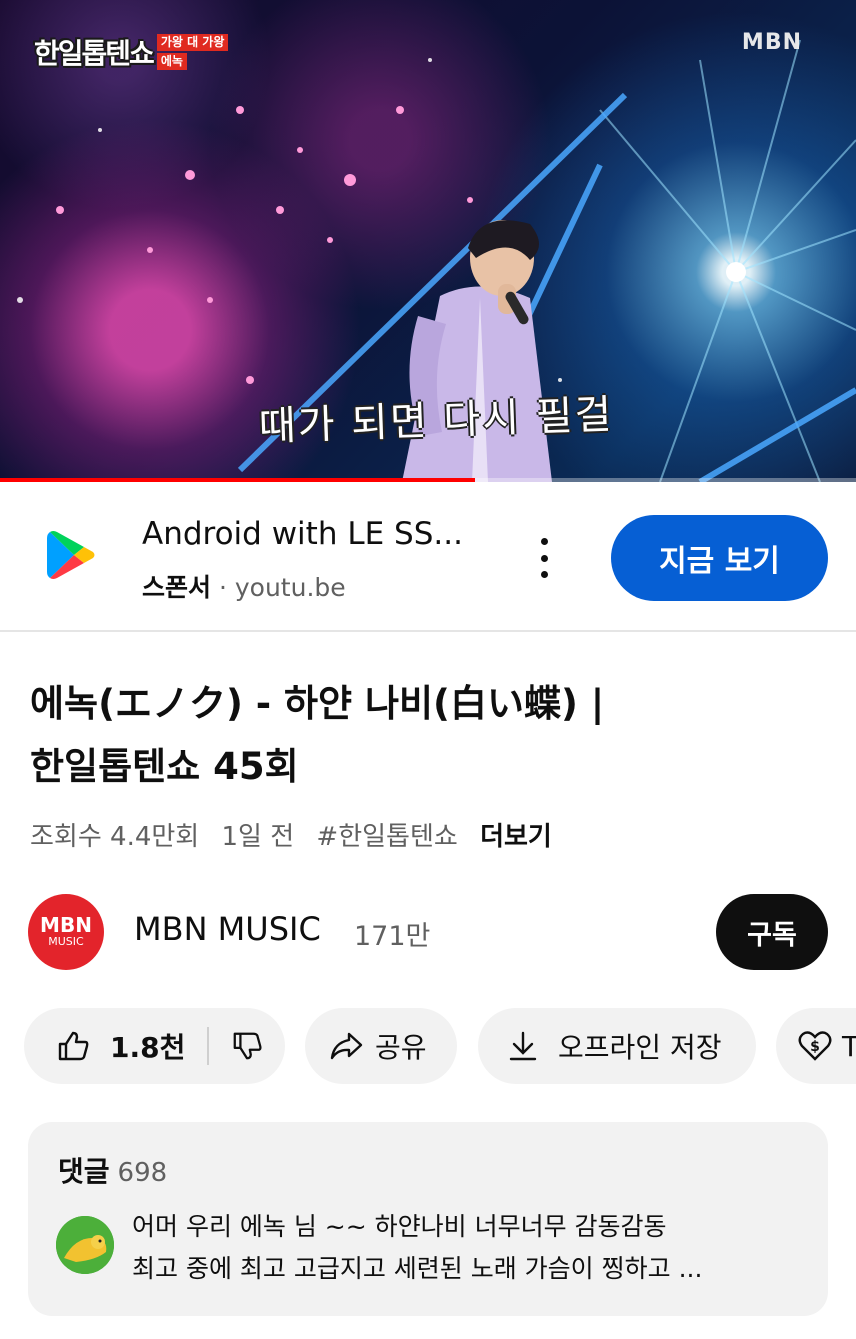 The height and width of the screenshot is (1339, 856). Describe the element at coordinates (392, 936) in the screenshot. I see `subscriber-count: 171만` at that location.